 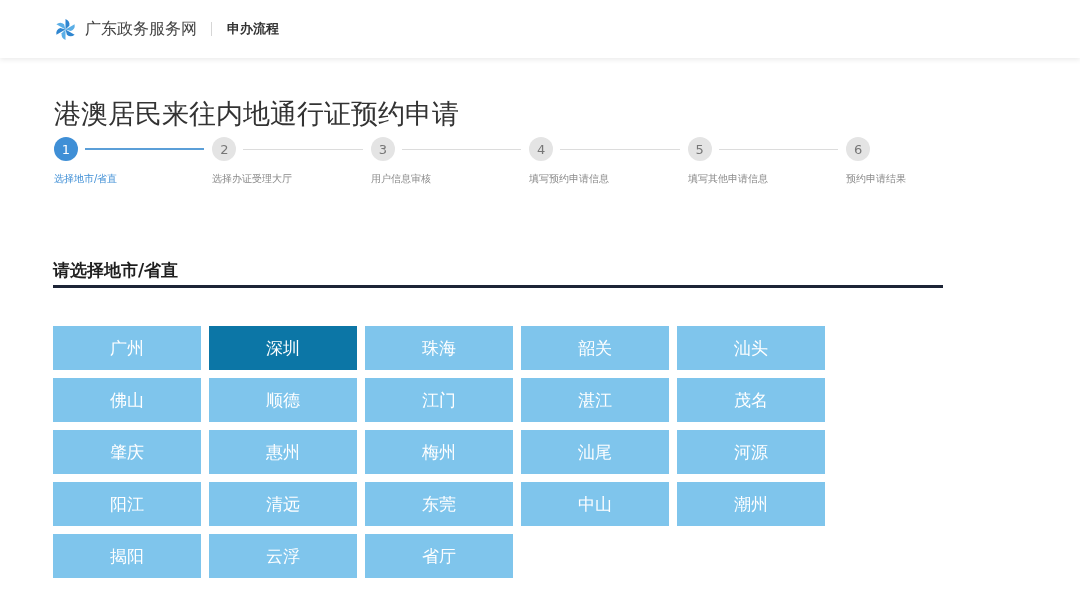 I want to click on city-button: 茂名, so click(x=751, y=400).